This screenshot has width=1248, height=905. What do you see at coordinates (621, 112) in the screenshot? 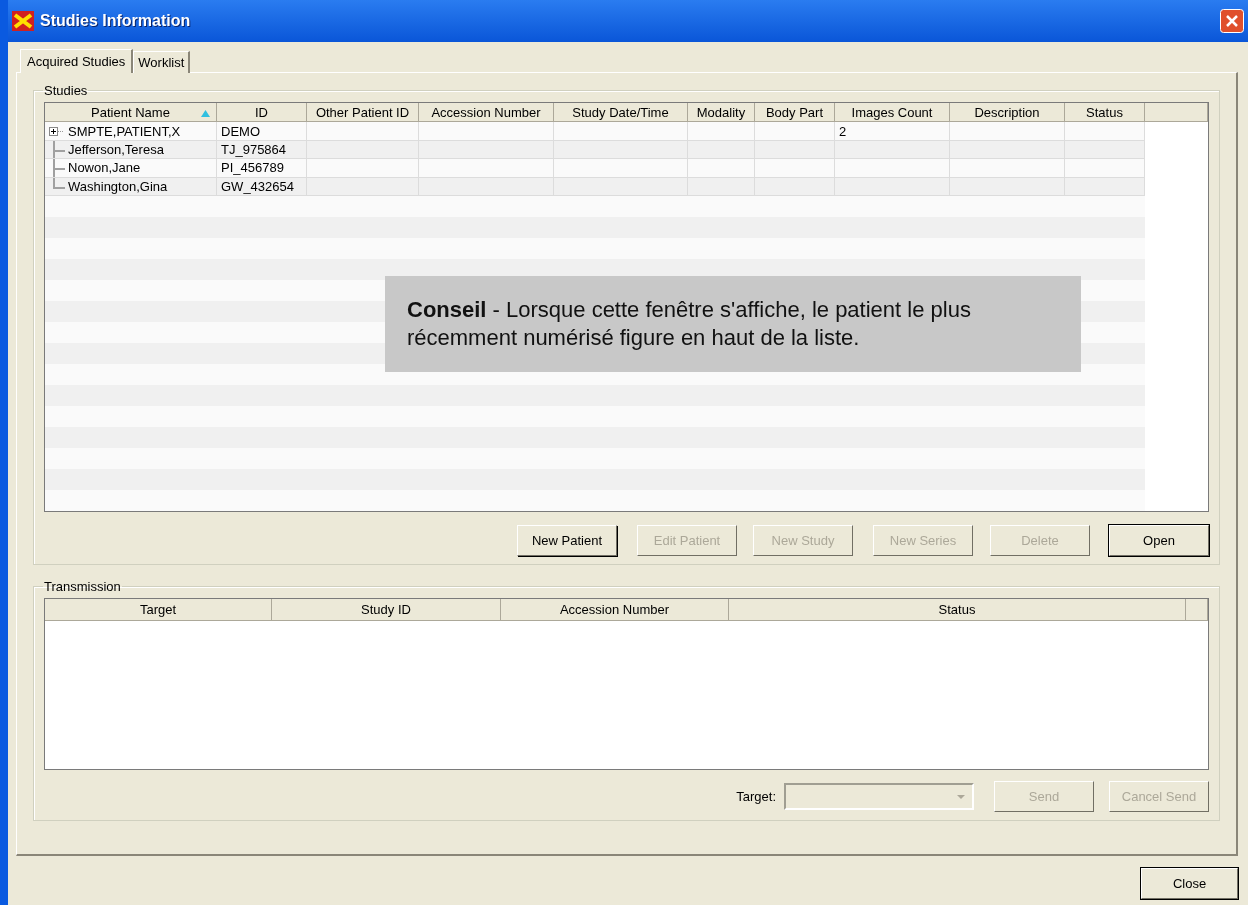
I see `column-header: Study Date/Time` at bounding box center [621, 112].